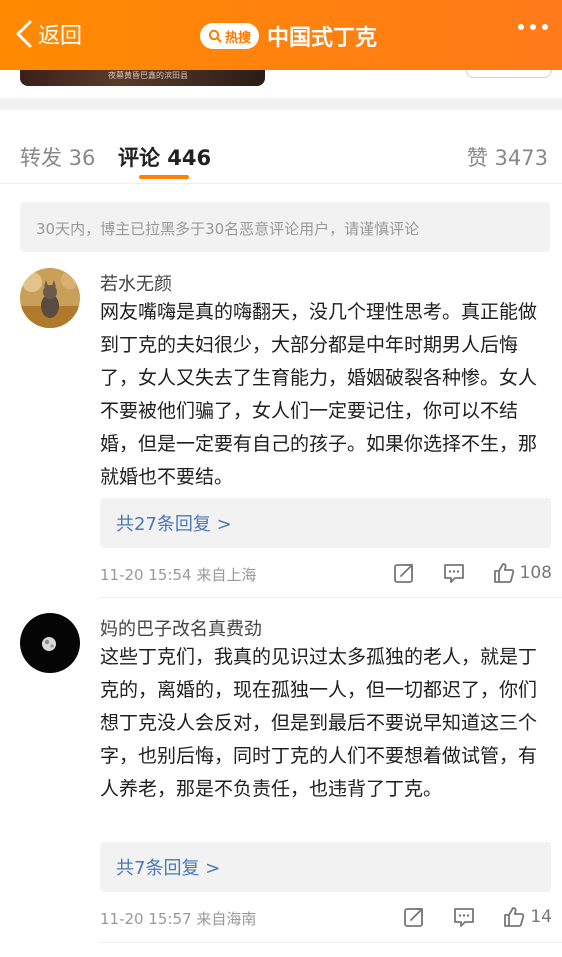 This screenshot has height=957, width=562. I want to click on more-options-button, so click(533, 27).